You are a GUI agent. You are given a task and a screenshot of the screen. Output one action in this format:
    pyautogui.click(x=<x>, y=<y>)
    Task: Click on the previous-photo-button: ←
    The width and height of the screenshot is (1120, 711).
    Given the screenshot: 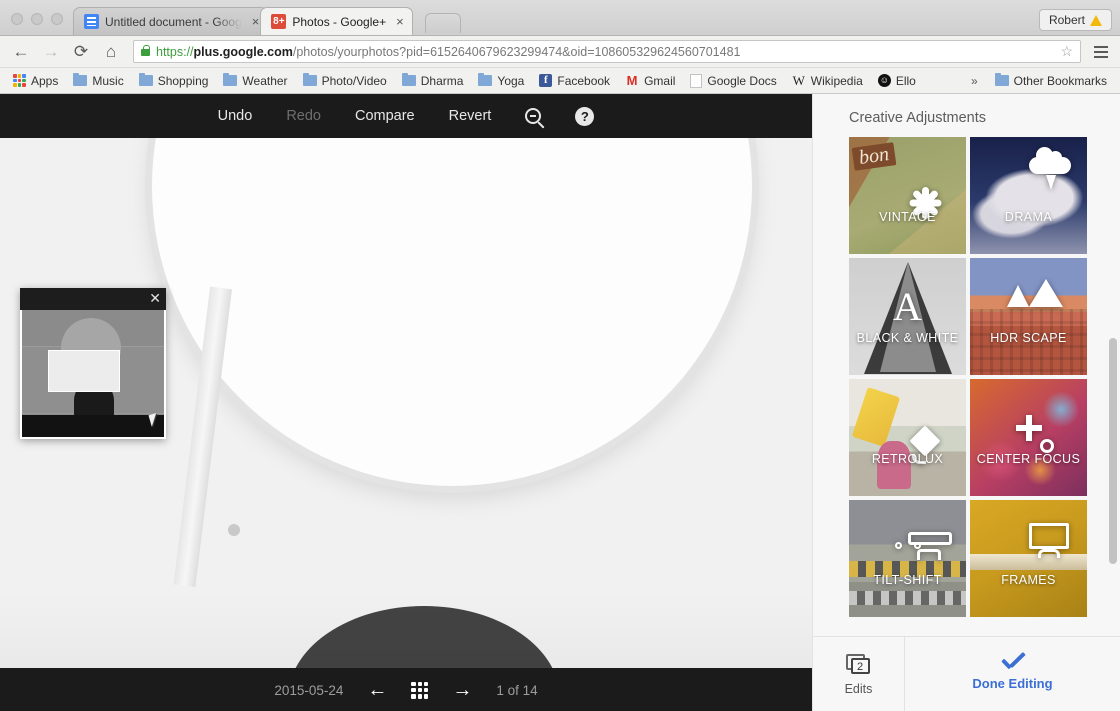 What is the action you would take?
    pyautogui.click(x=377, y=690)
    